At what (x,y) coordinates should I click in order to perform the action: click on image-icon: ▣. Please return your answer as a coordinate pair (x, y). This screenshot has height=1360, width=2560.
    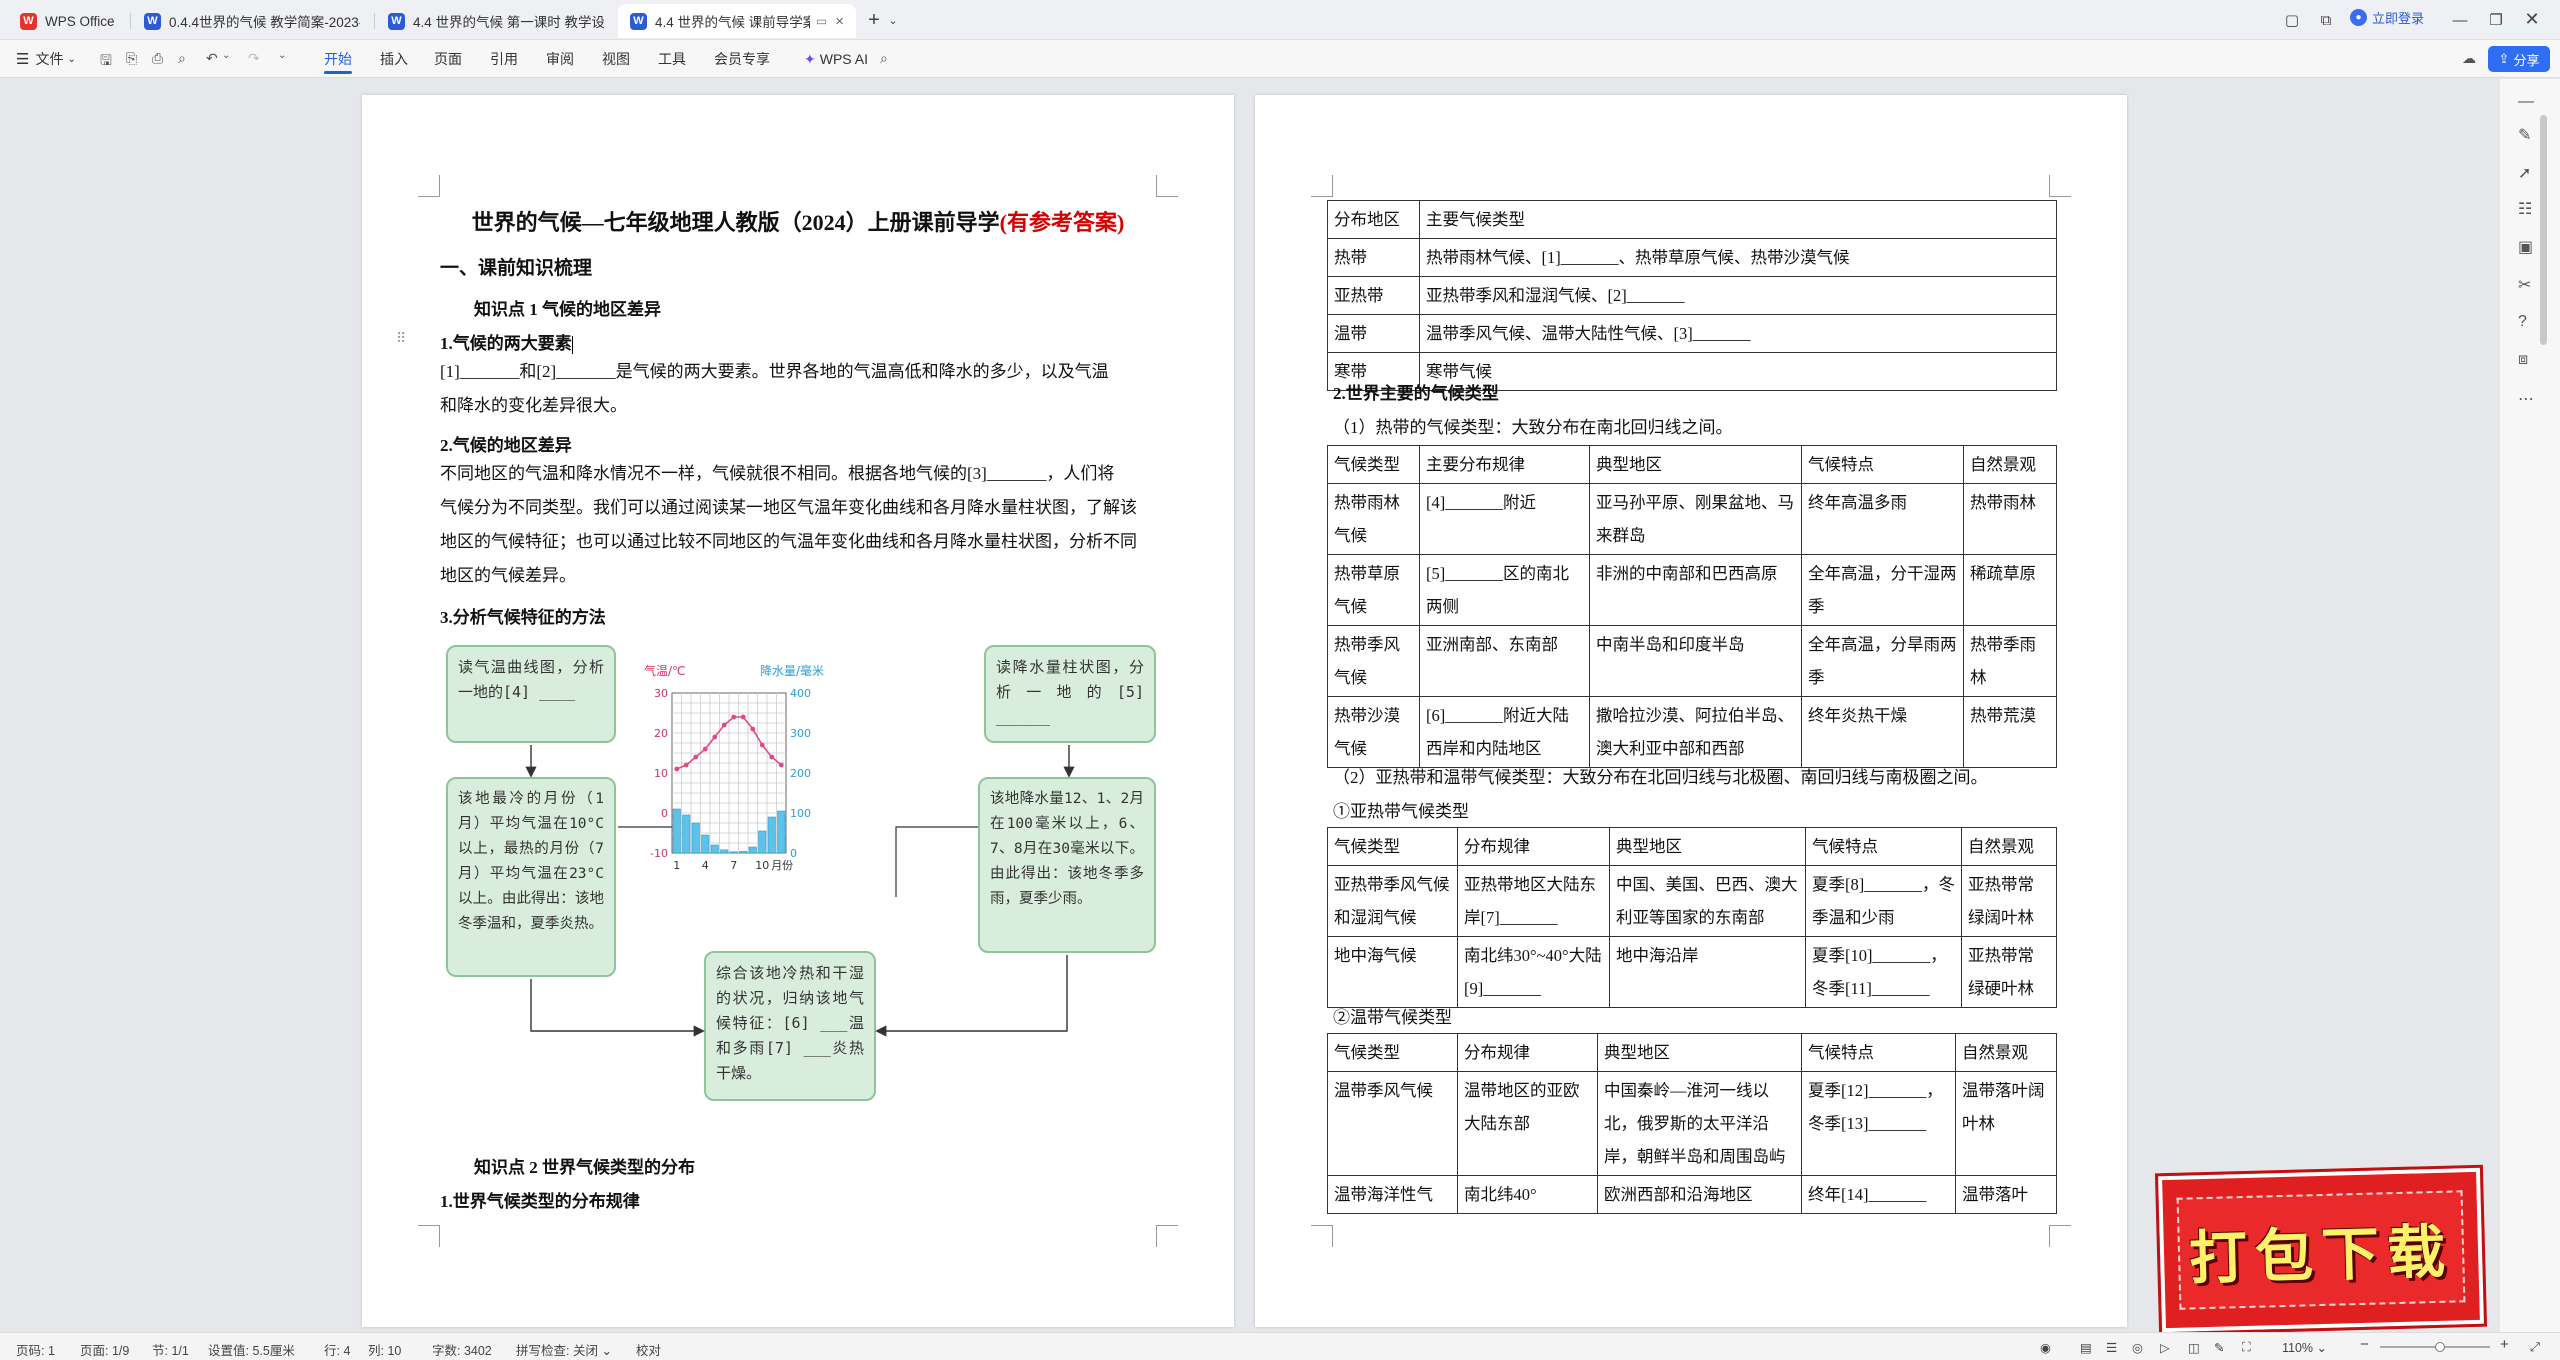
    Looking at the image, I should click on (2525, 247).